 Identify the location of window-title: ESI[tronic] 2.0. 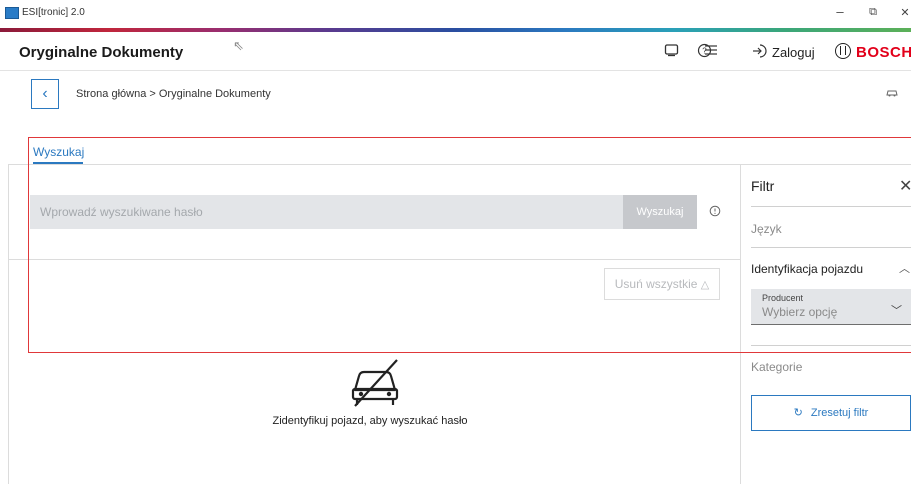
(53, 12).